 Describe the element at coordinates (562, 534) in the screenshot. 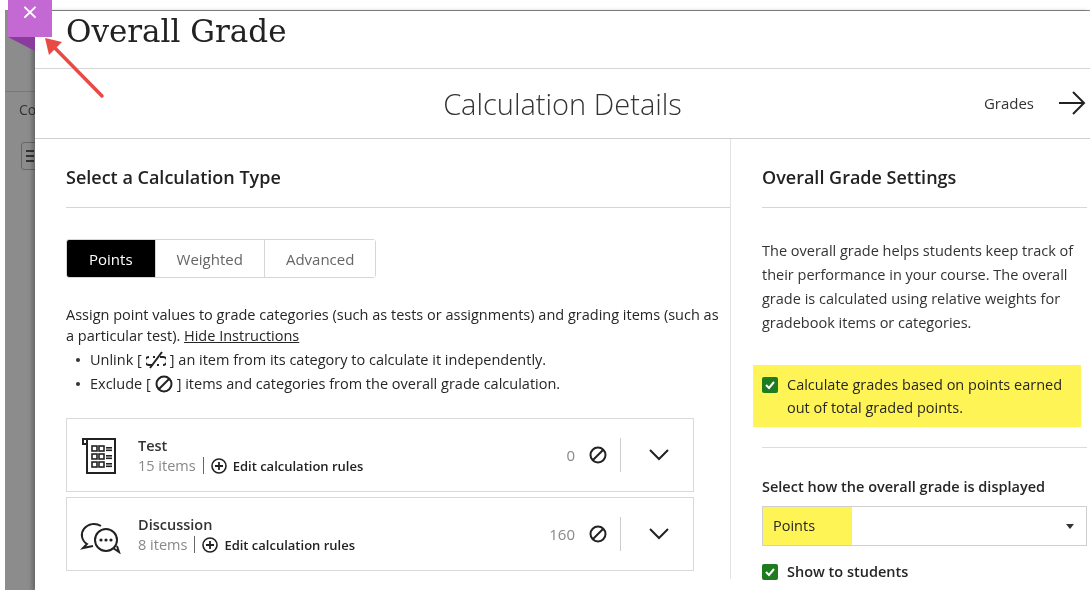

I see `points-value: 160` at that location.